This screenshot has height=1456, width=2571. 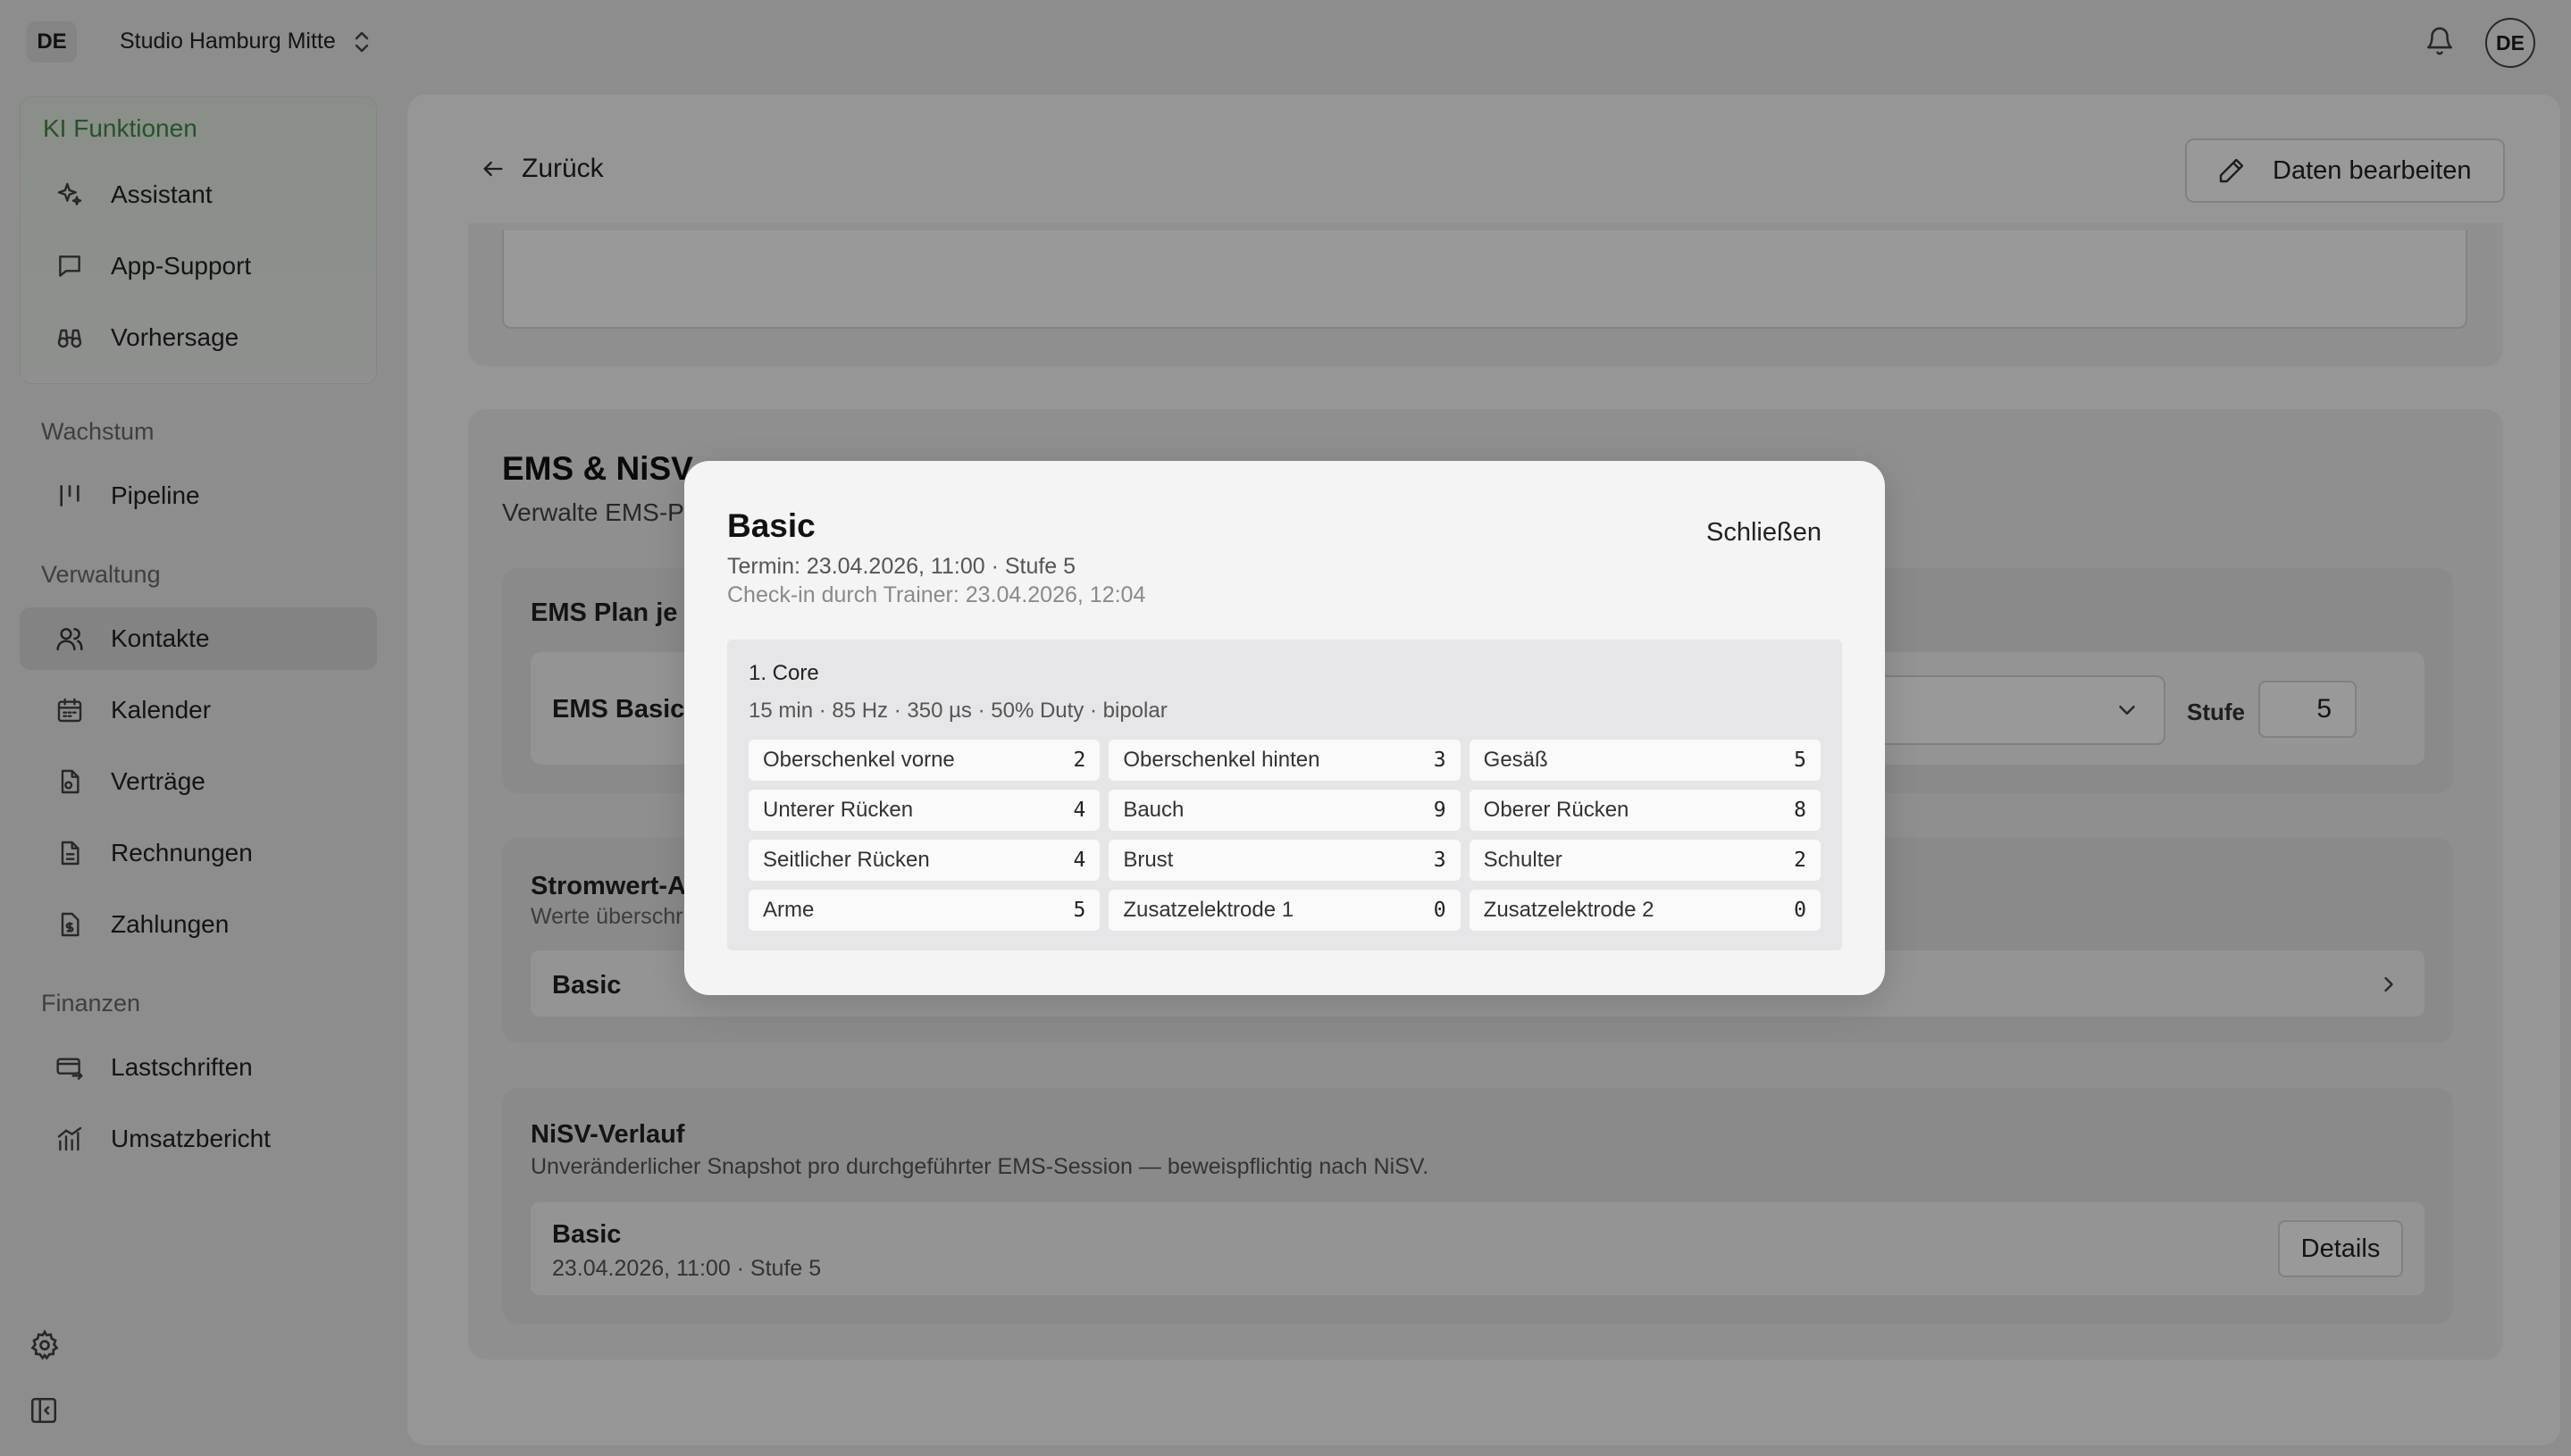 I want to click on electrode-cell: Zusatzelektrode 1 0, so click(x=1285, y=910).